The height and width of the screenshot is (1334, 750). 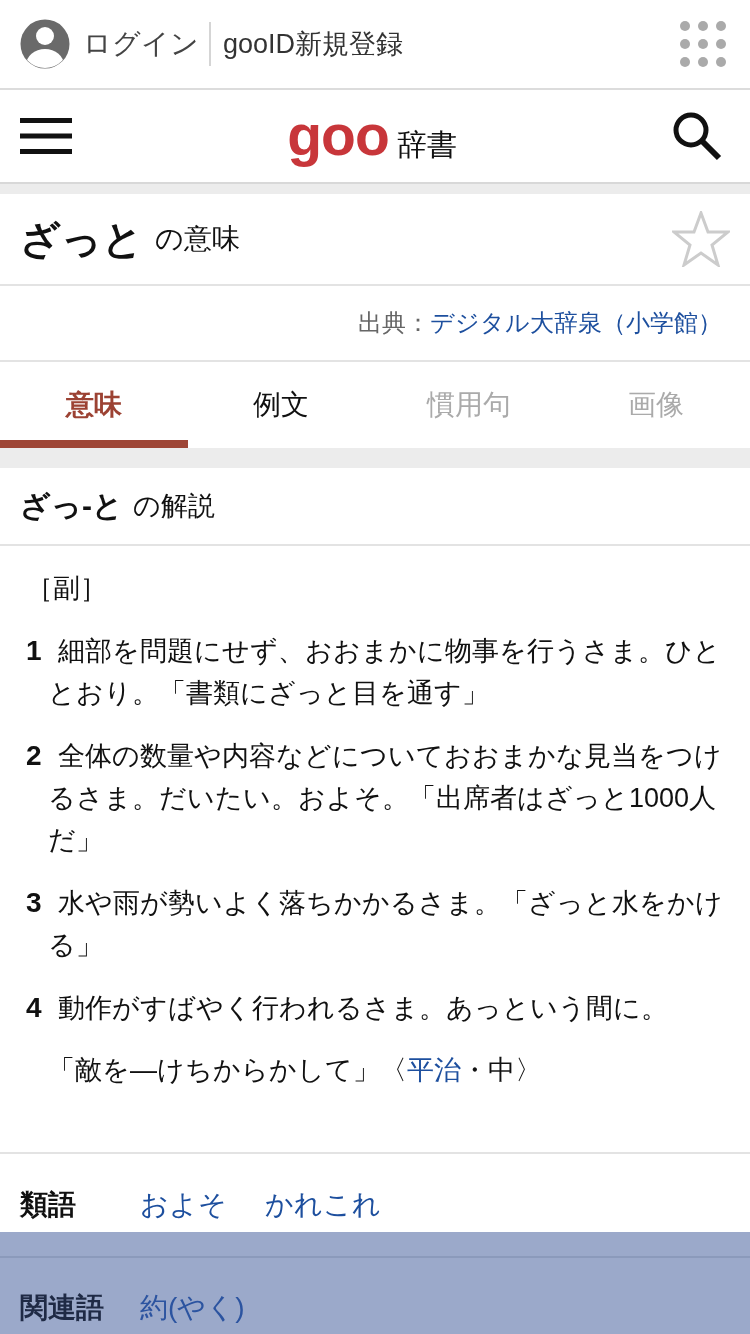 I want to click on search-icon, so click(x=697, y=136).